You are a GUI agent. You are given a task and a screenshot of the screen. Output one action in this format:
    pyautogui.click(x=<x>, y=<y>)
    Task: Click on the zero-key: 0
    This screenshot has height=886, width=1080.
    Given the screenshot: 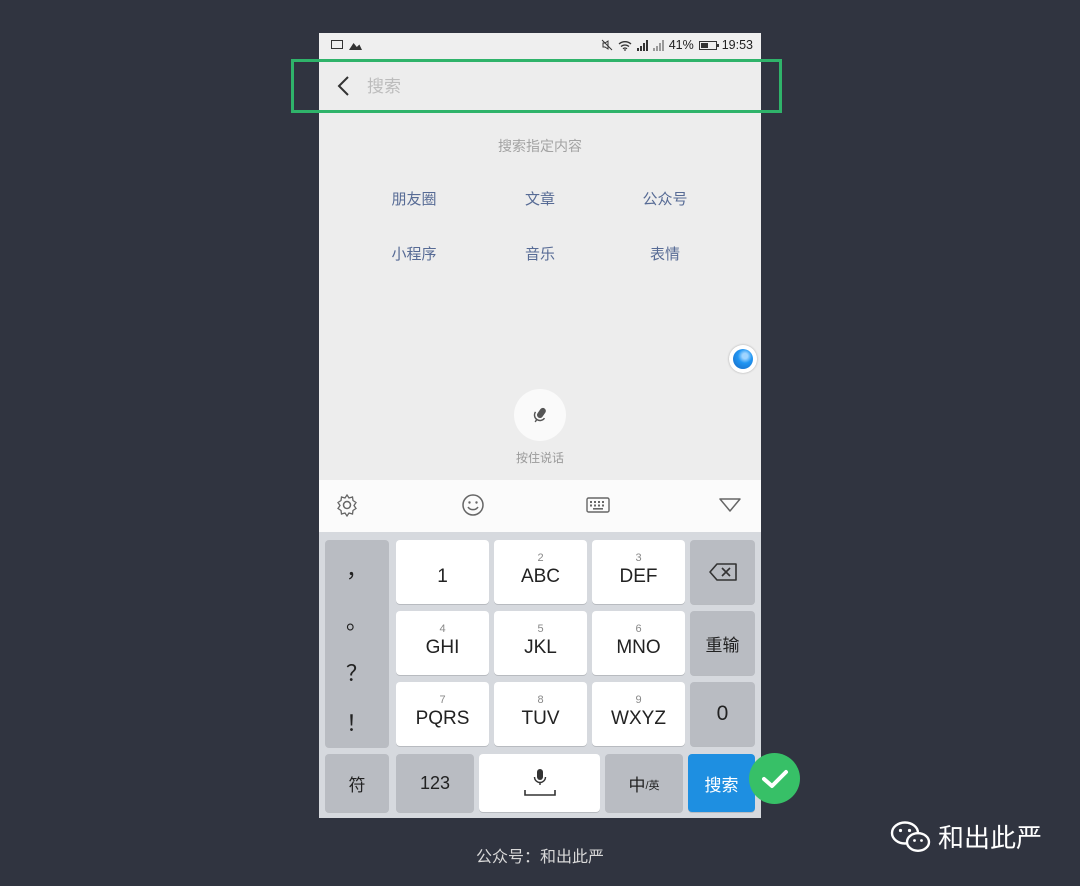 What is the action you would take?
    pyautogui.click(x=722, y=714)
    